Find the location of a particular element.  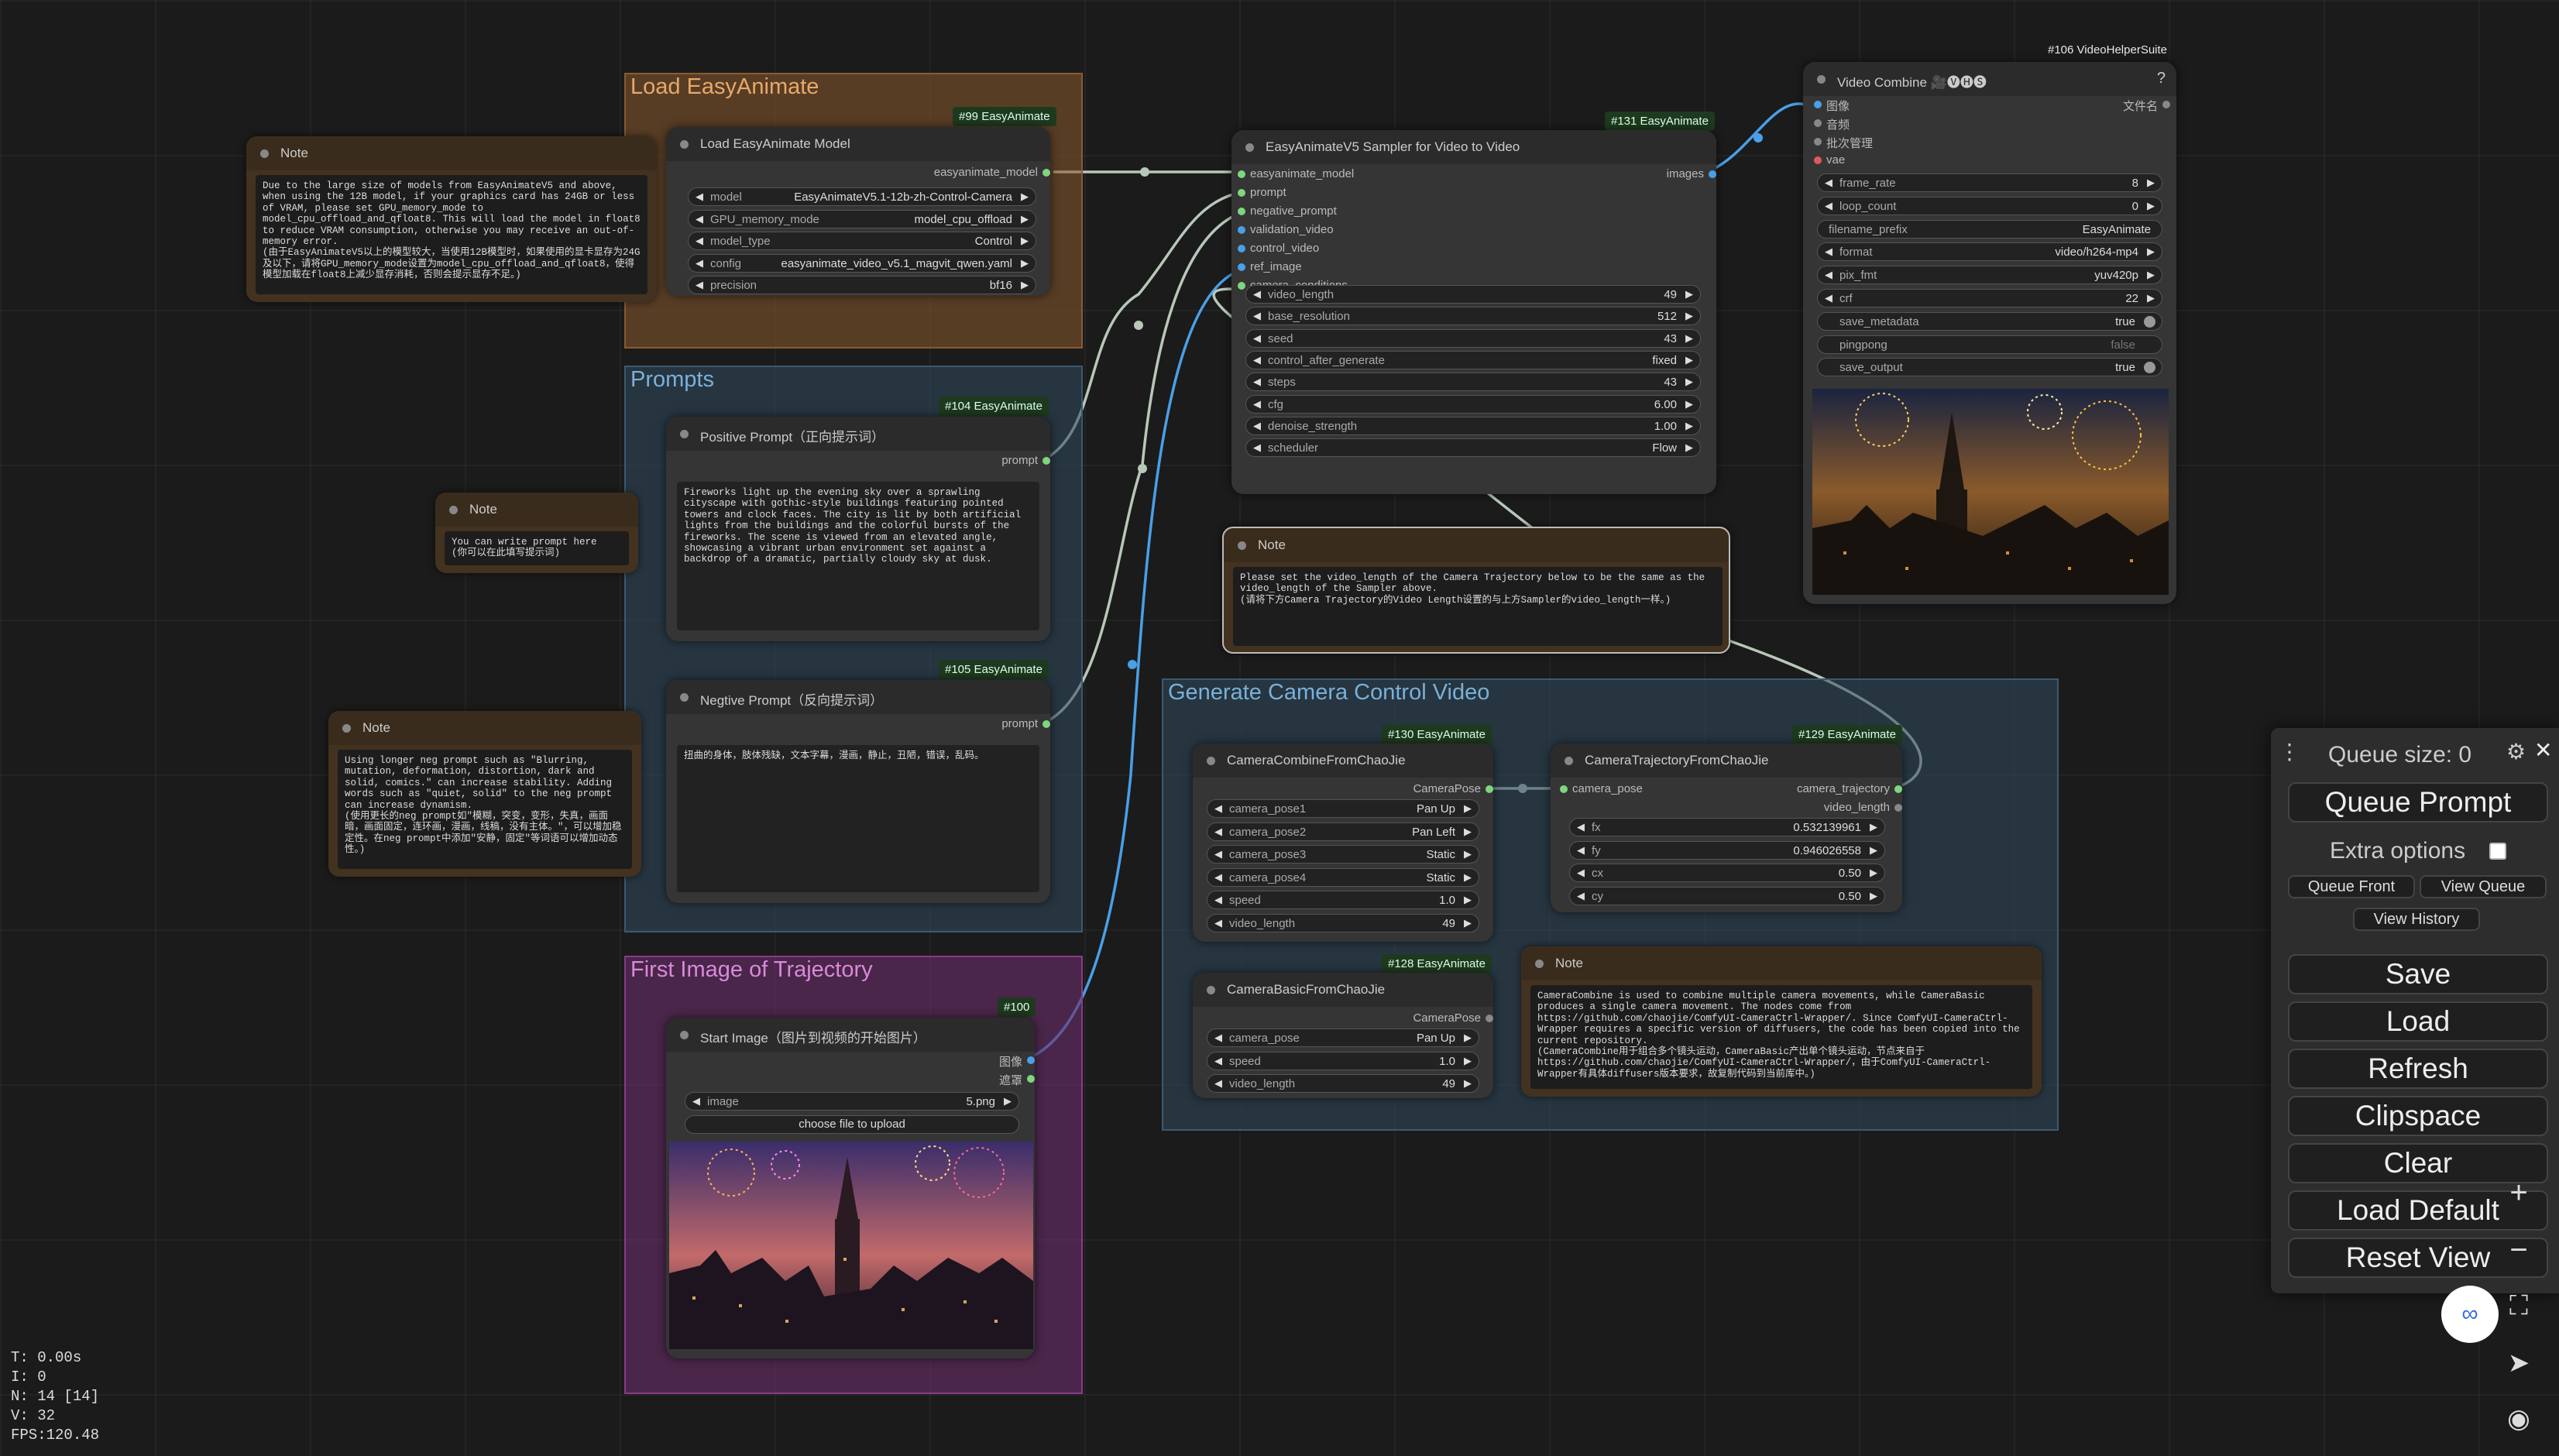

widget-camera-pose3: camera_pose3 Static ◀ ▶ is located at coordinates (1343, 855).